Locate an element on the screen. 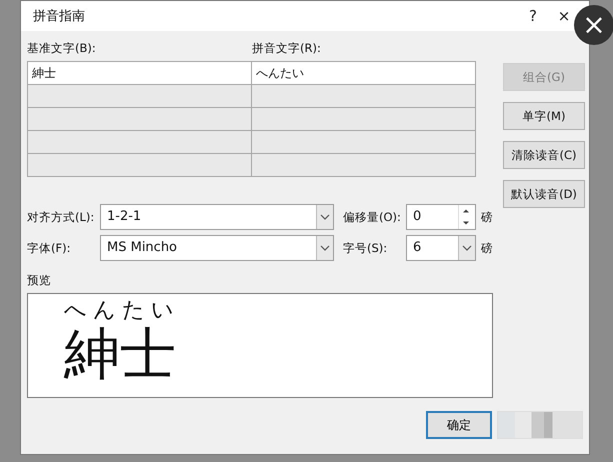 Image resolution: width=613 pixels, height=462 pixels. action-button: 默认读音(D) is located at coordinates (544, 194).